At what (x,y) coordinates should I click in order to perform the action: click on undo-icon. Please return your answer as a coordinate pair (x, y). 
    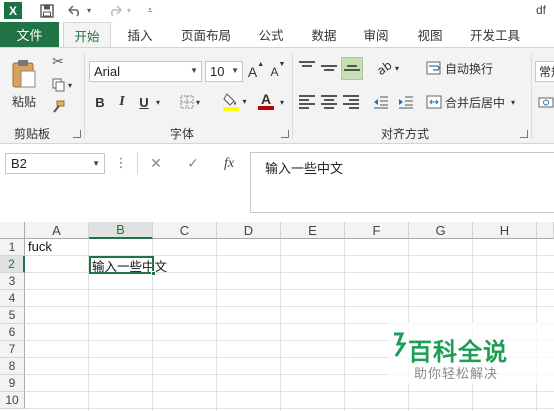
    Looking at the image, I should click on (75, 10).